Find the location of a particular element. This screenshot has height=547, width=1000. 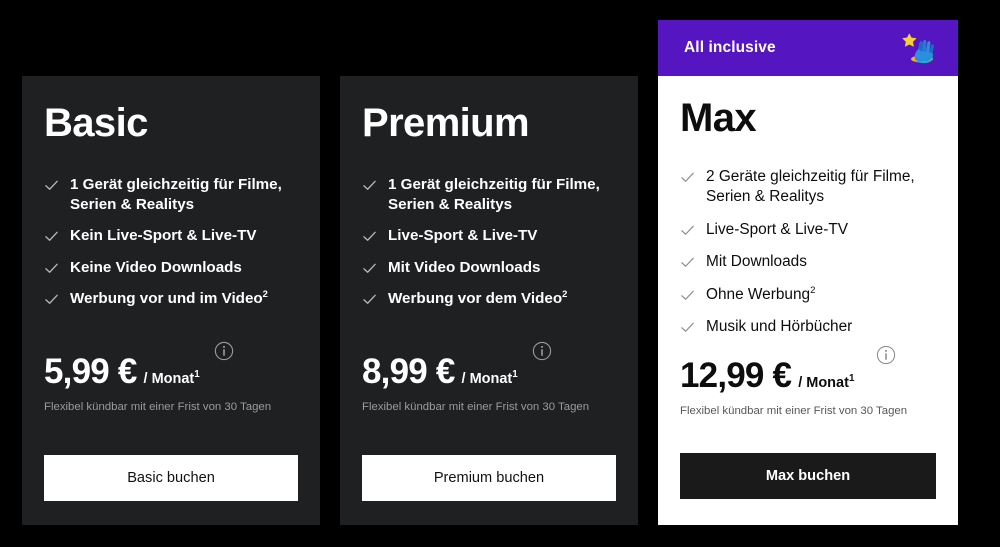

ribbon-label: All inclusive is located at coordinates (730, 47).